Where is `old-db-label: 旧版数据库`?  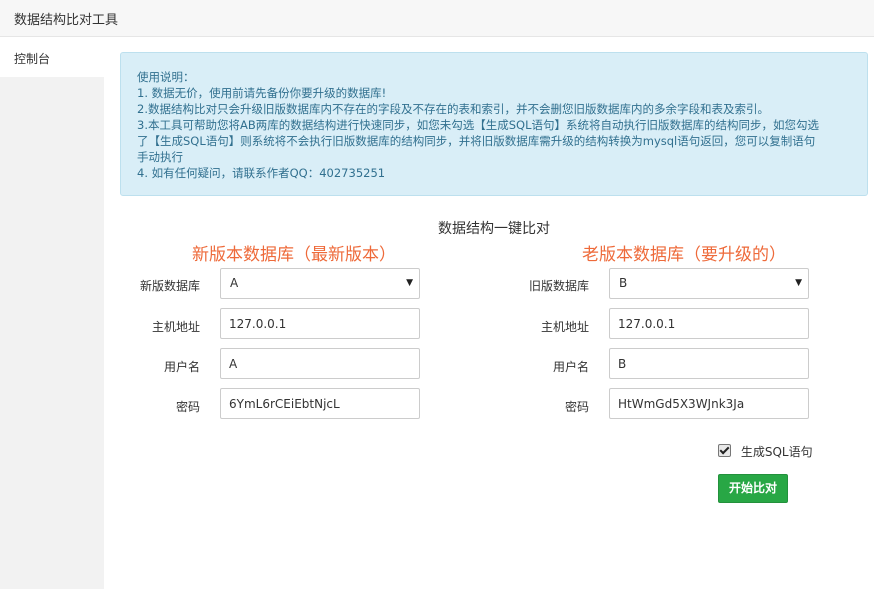
old-db-label: 旧版数据库 is located at coordinates (558, 286).